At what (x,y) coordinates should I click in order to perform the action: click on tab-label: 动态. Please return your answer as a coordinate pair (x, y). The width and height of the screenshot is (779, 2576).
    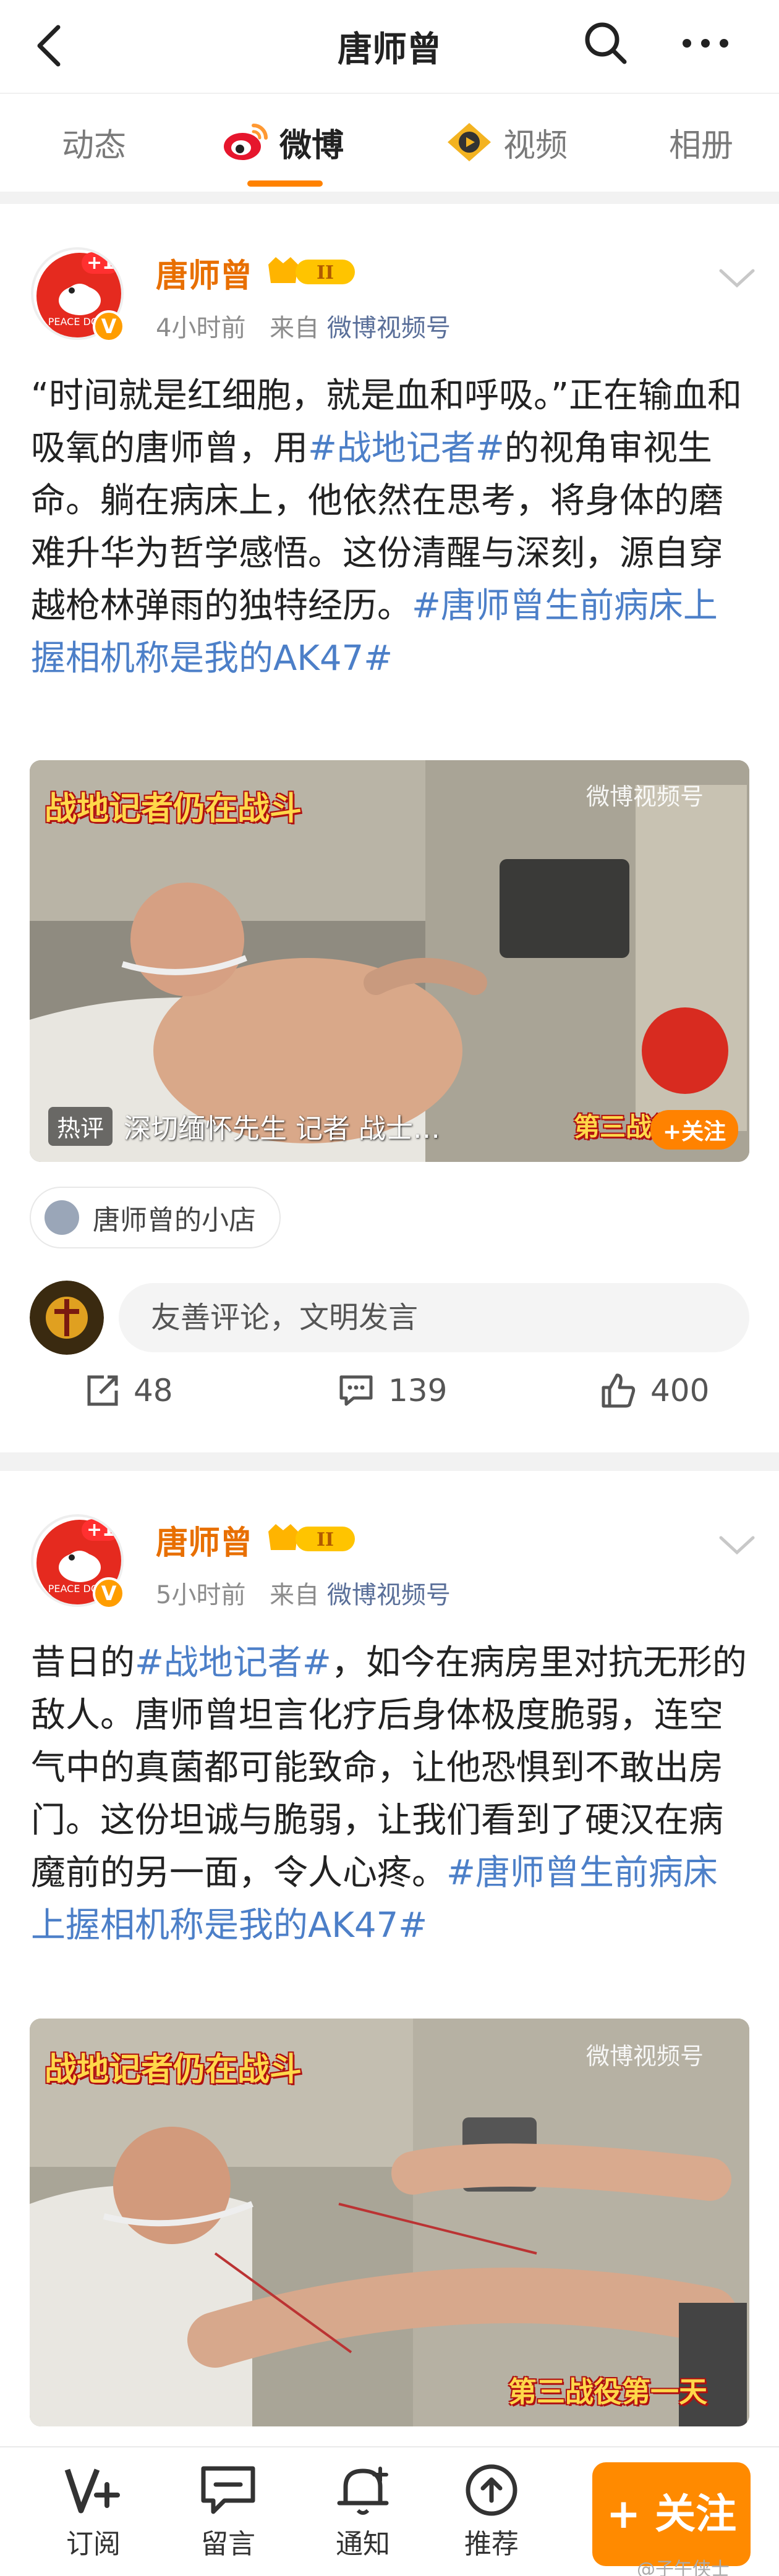
    Looking at the image, I should click on (94, 145).